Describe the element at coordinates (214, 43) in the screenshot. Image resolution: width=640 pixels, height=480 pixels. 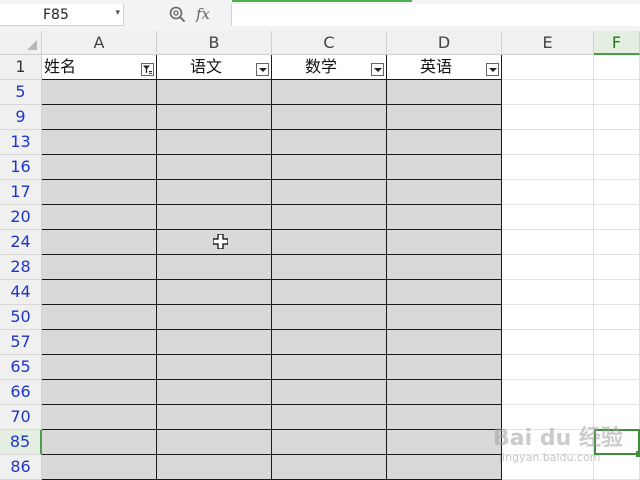
I see `column-header-b: B` at that location.